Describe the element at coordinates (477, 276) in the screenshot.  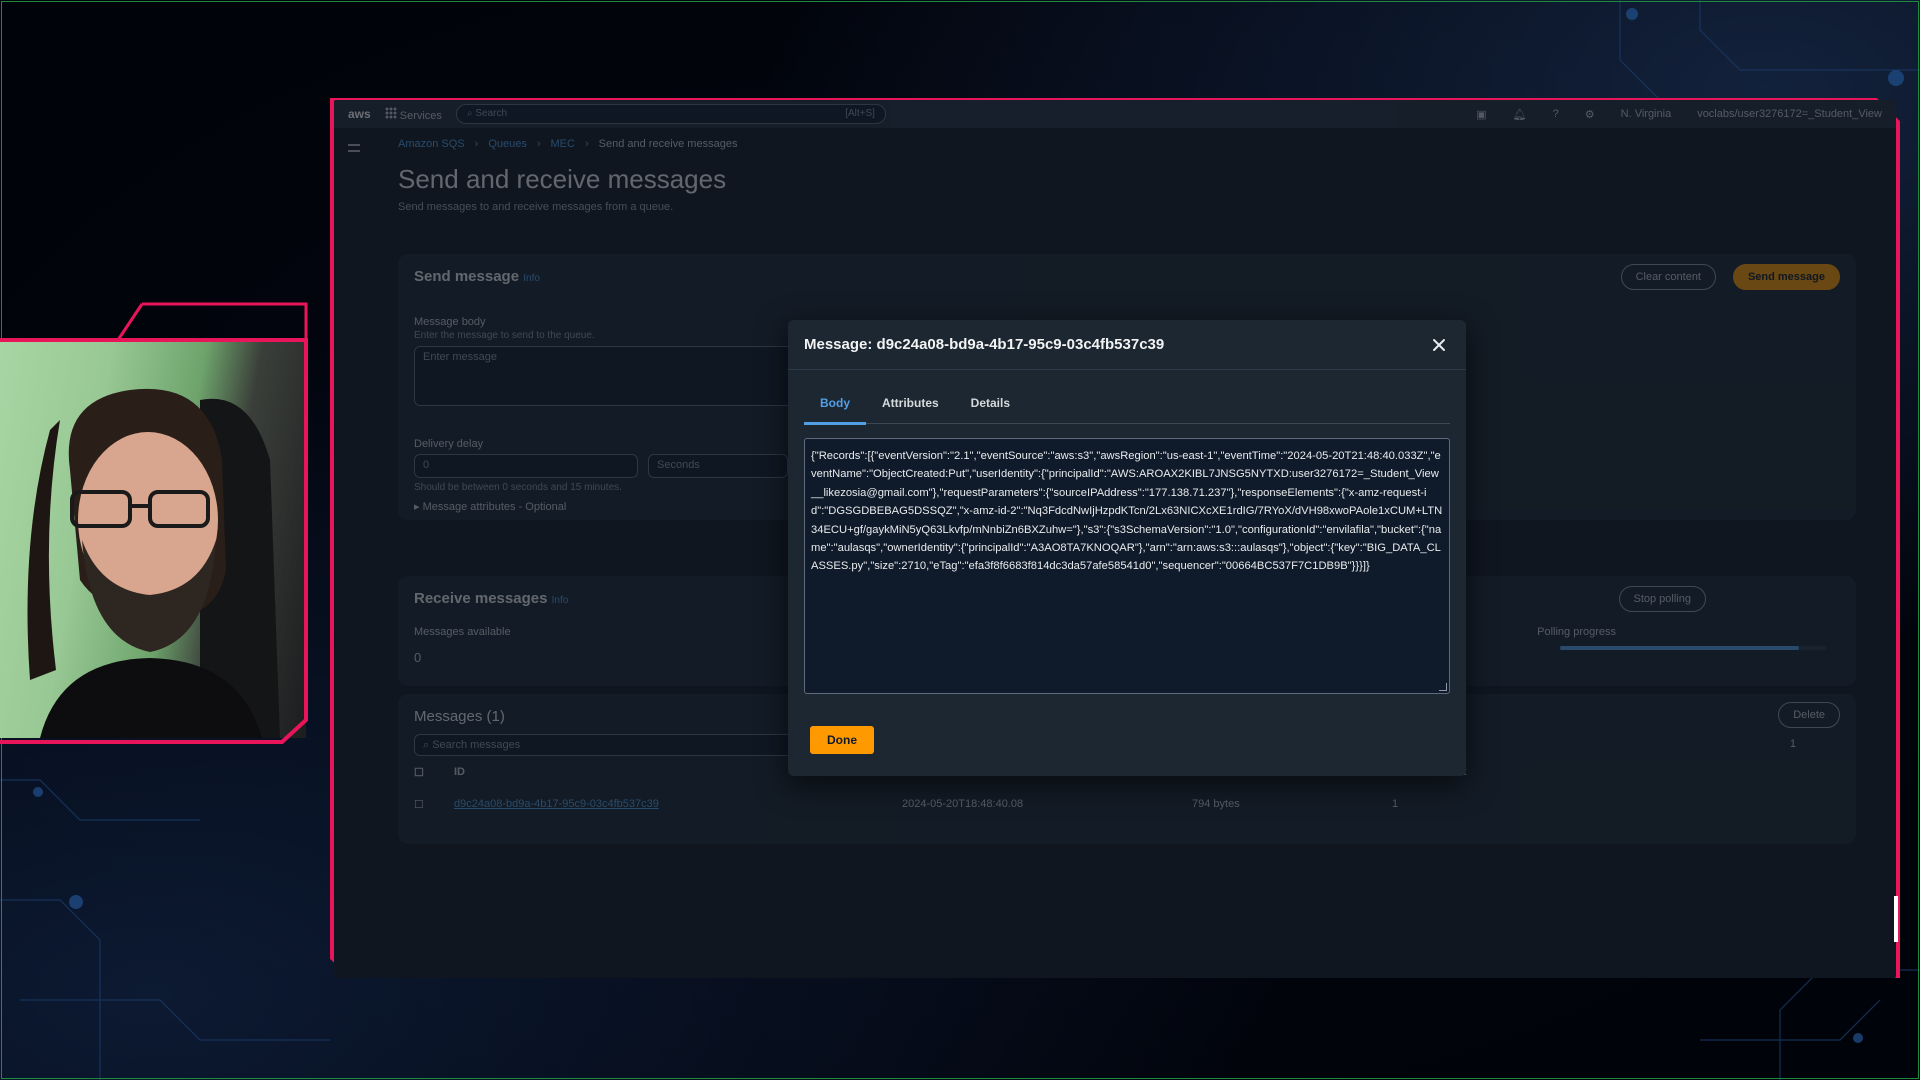
I see `send-heading: Send message Info` at that location.